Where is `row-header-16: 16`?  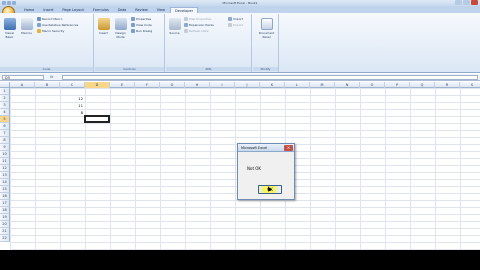
row-header-16: 16 is located at coordinates (5, 196).